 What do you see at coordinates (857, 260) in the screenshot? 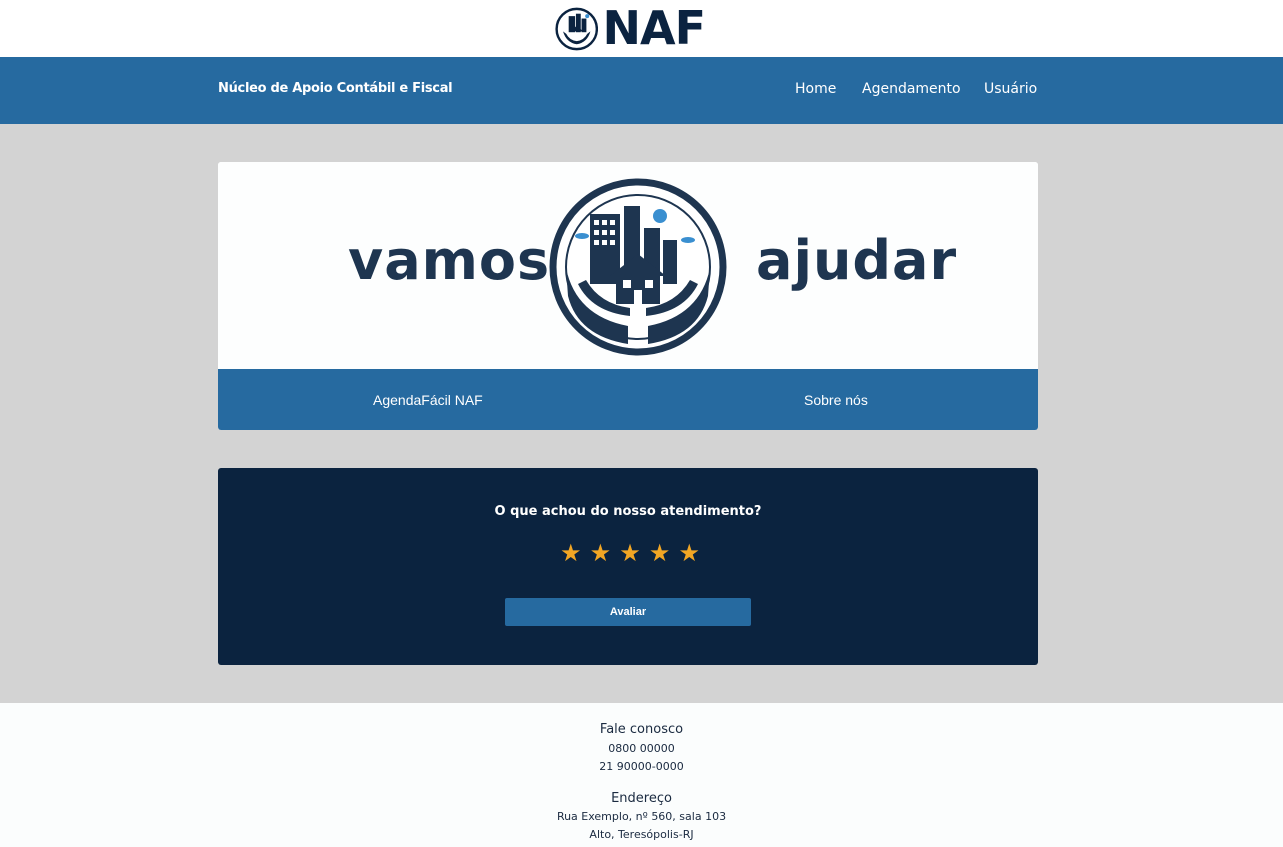
I see `hero-word-right: ajudar` at bounding box center [857, 260].